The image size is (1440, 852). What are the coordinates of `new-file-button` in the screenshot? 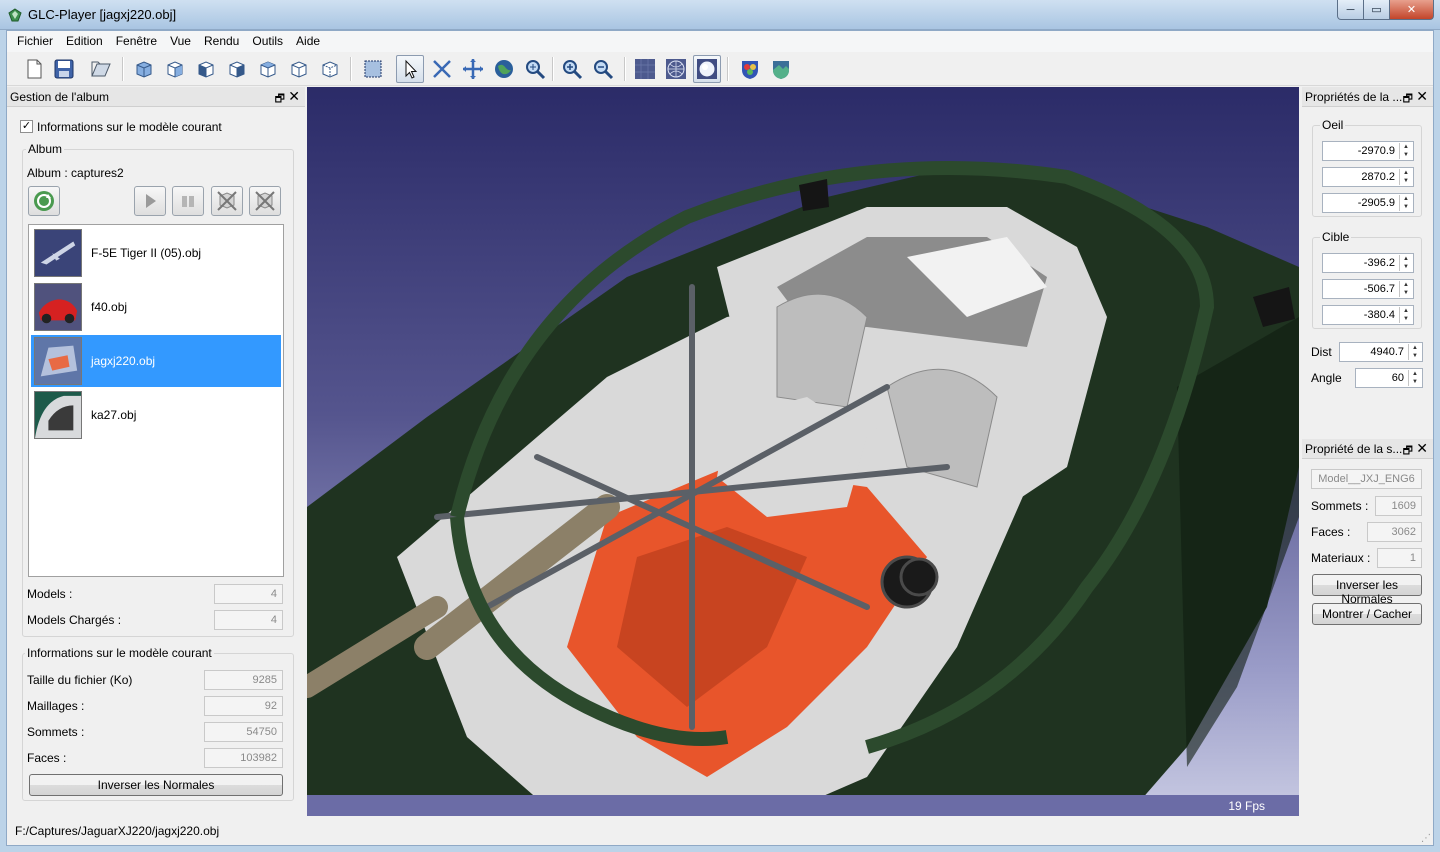 It's located at (34, 69).